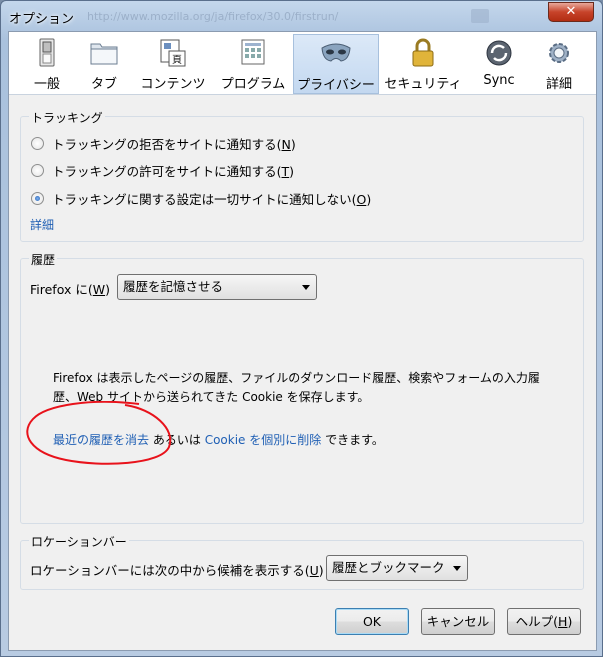  Describe the element at coordinates (167, 171) in the screenshot. I see `radio-label: トラッキングの許可をサイトに通知する(` at that location.